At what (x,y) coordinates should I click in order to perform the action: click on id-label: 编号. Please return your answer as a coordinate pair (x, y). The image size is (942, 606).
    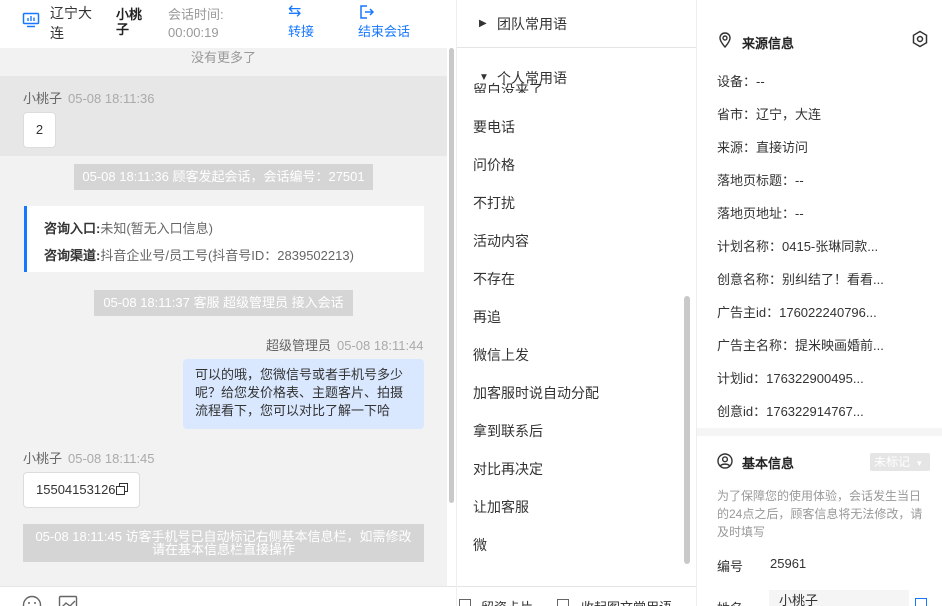
    Looking at the image, I should click on (730, 566).